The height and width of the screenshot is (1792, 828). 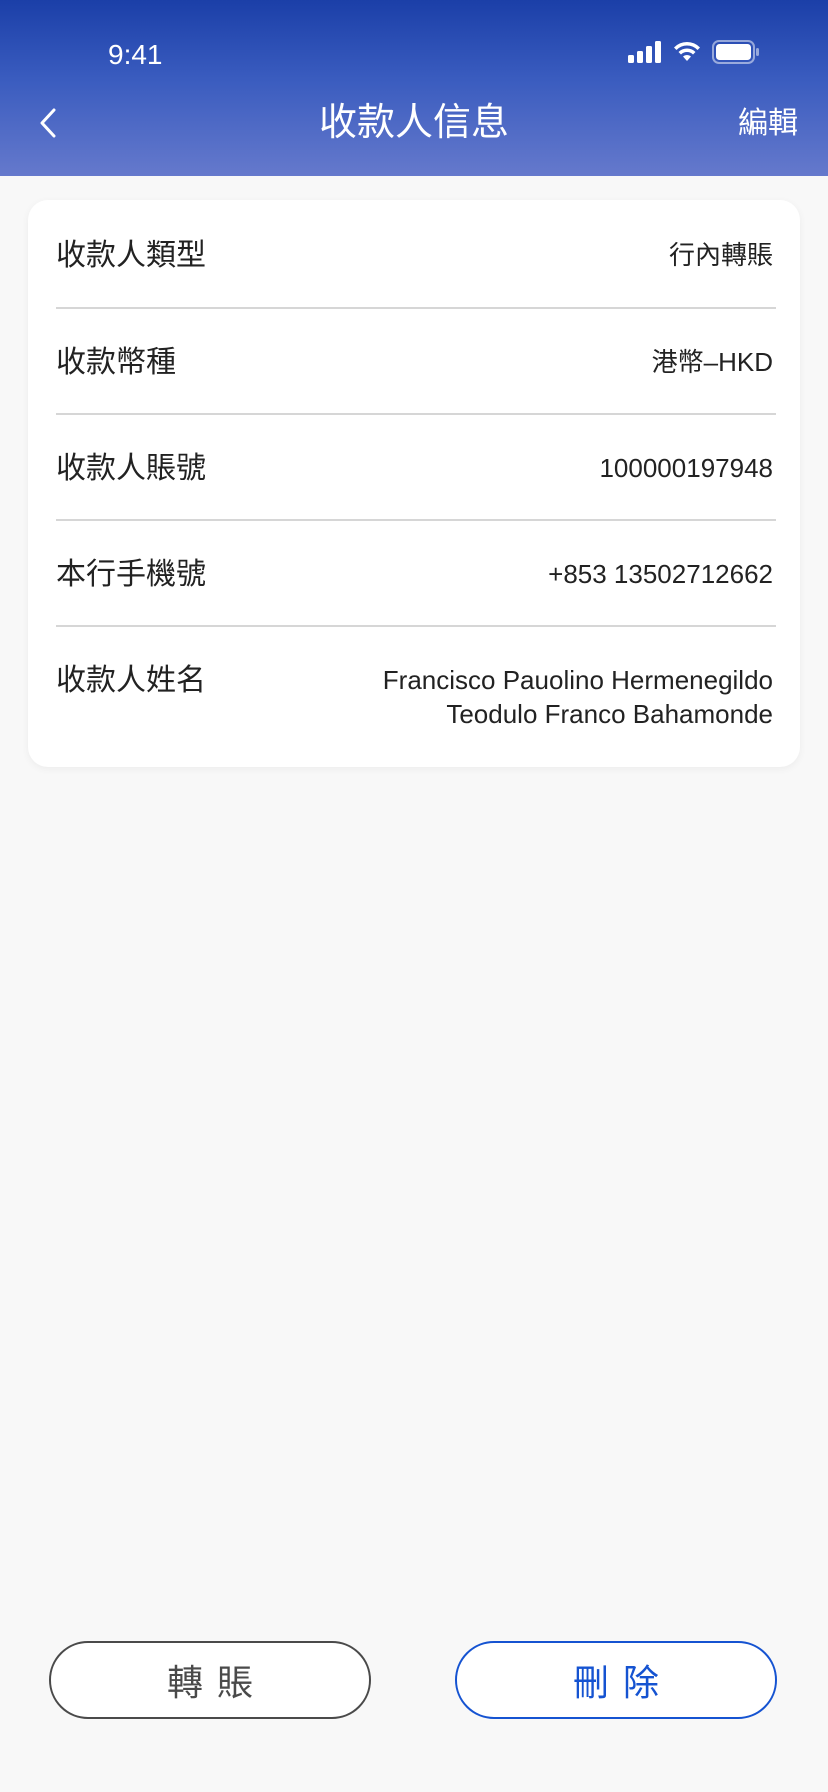 I want to click on detail-row-payee-type: 收款人類型 行內轉賬, so click(x=416, y=253).